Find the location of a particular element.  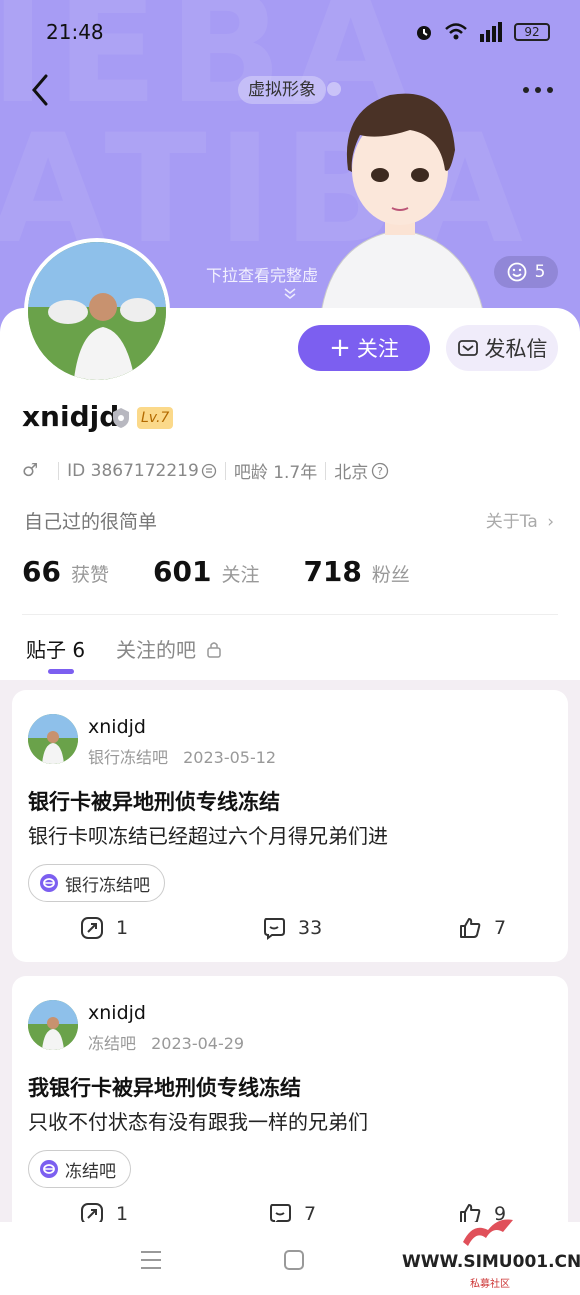

tab-active-indicator is located at coordinates (61, 671).